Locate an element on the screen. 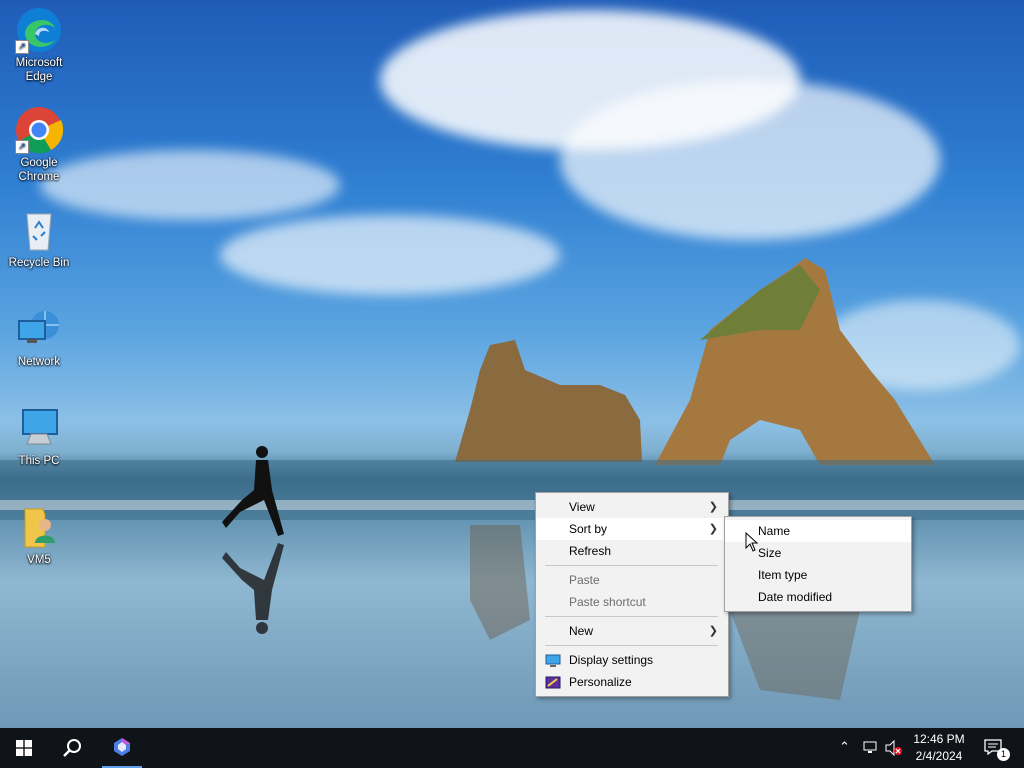 This screenshot has width=1024, height=768. sort-item-date-modified: Date modified is located at coordinates (818, 597).